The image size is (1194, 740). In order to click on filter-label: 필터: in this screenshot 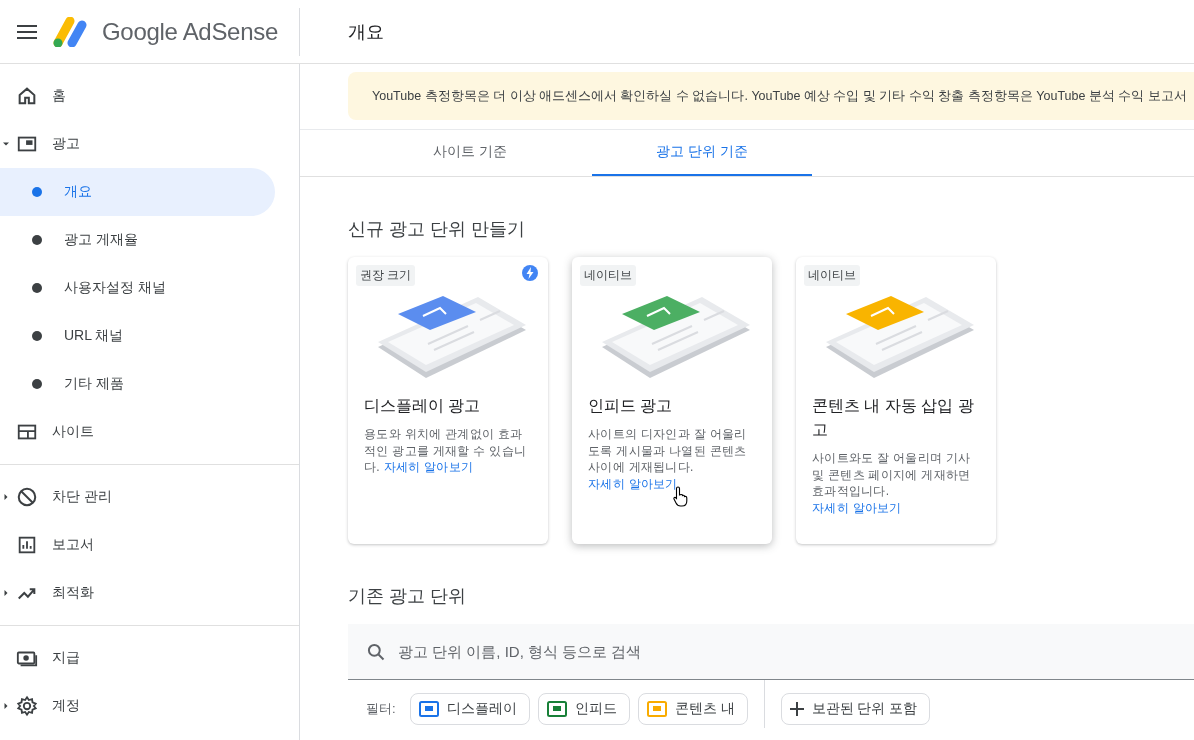, I will do `click(381, 709)`.